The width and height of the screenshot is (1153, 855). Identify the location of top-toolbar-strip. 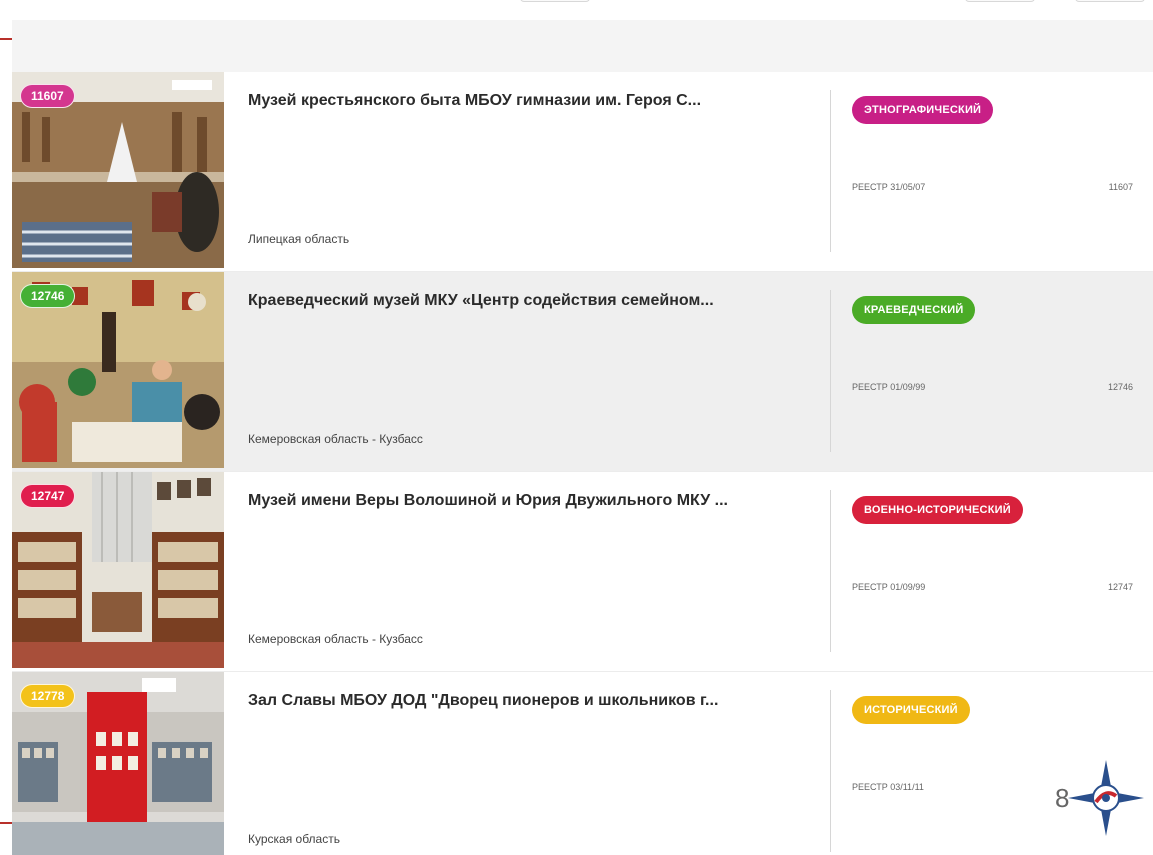
(576, 10).